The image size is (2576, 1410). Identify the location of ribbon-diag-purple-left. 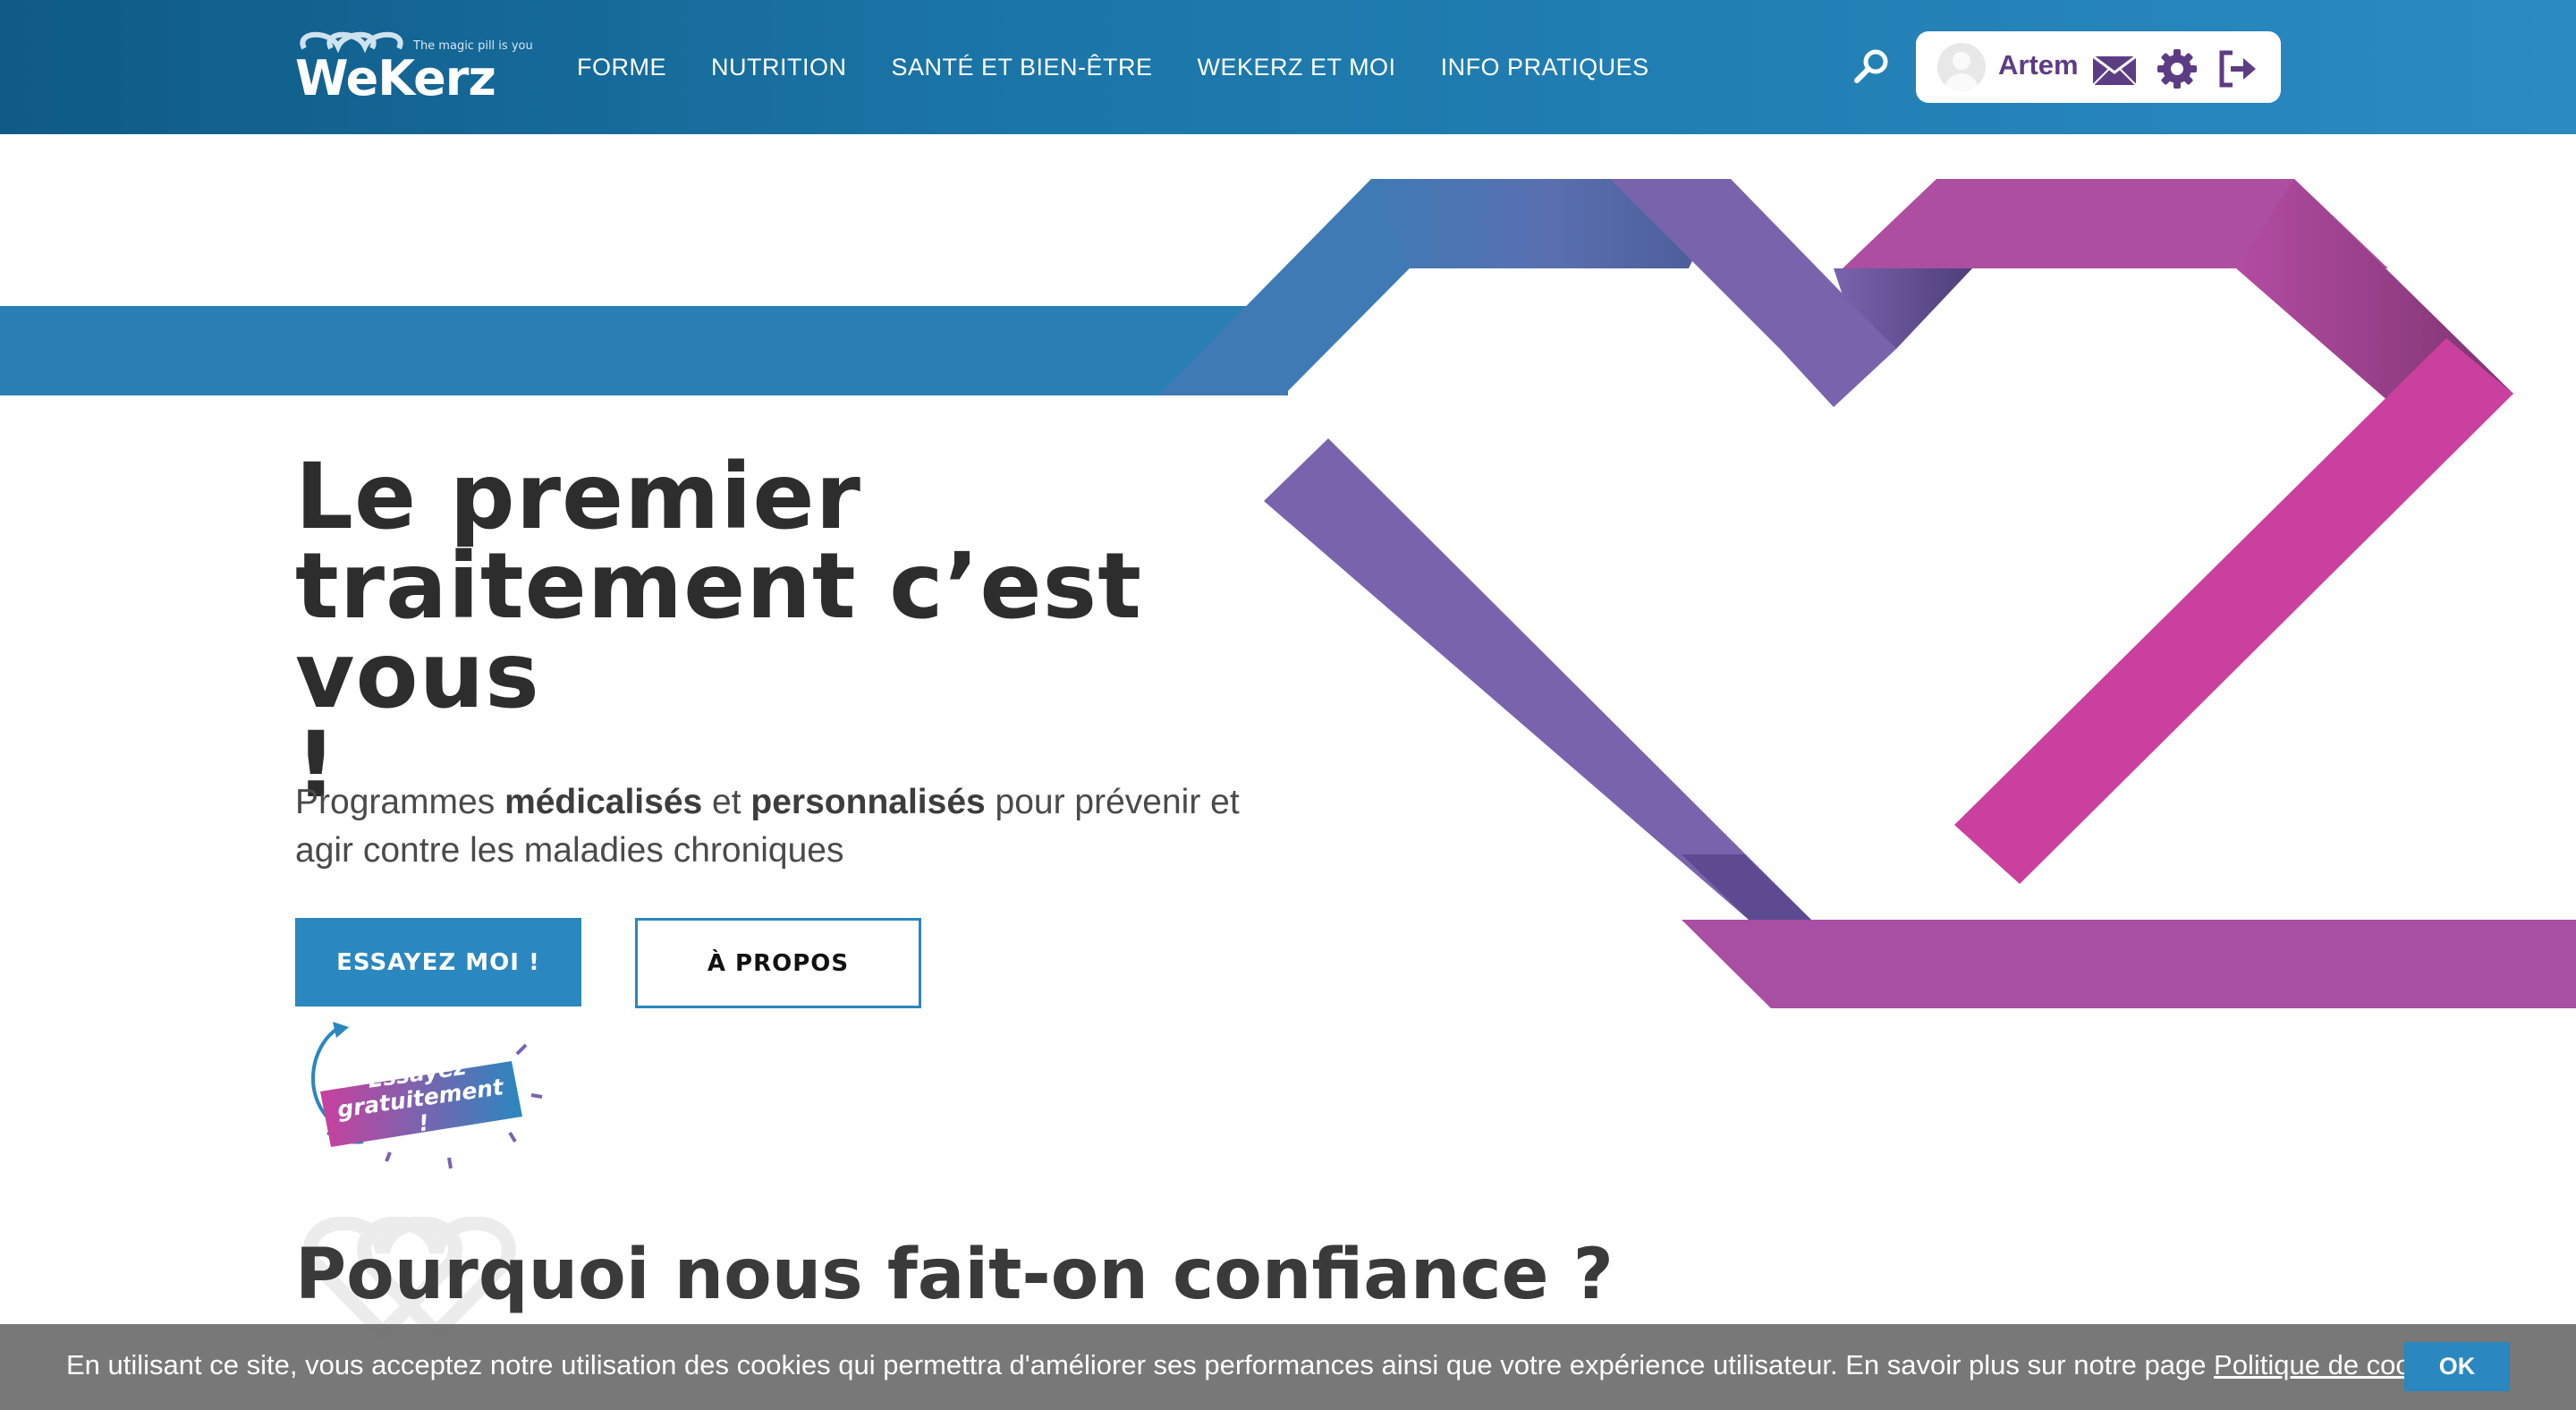
(1537, 679).